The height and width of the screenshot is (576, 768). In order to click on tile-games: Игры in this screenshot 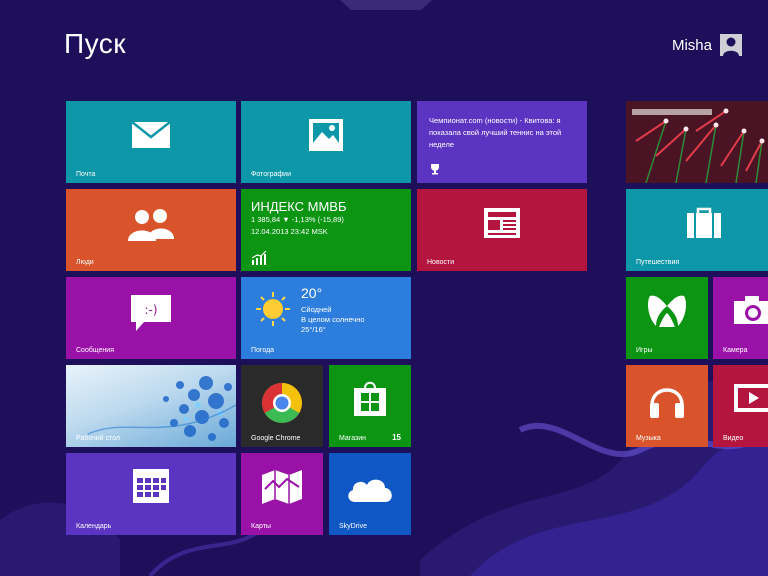, I will do `click(667, 318)`.